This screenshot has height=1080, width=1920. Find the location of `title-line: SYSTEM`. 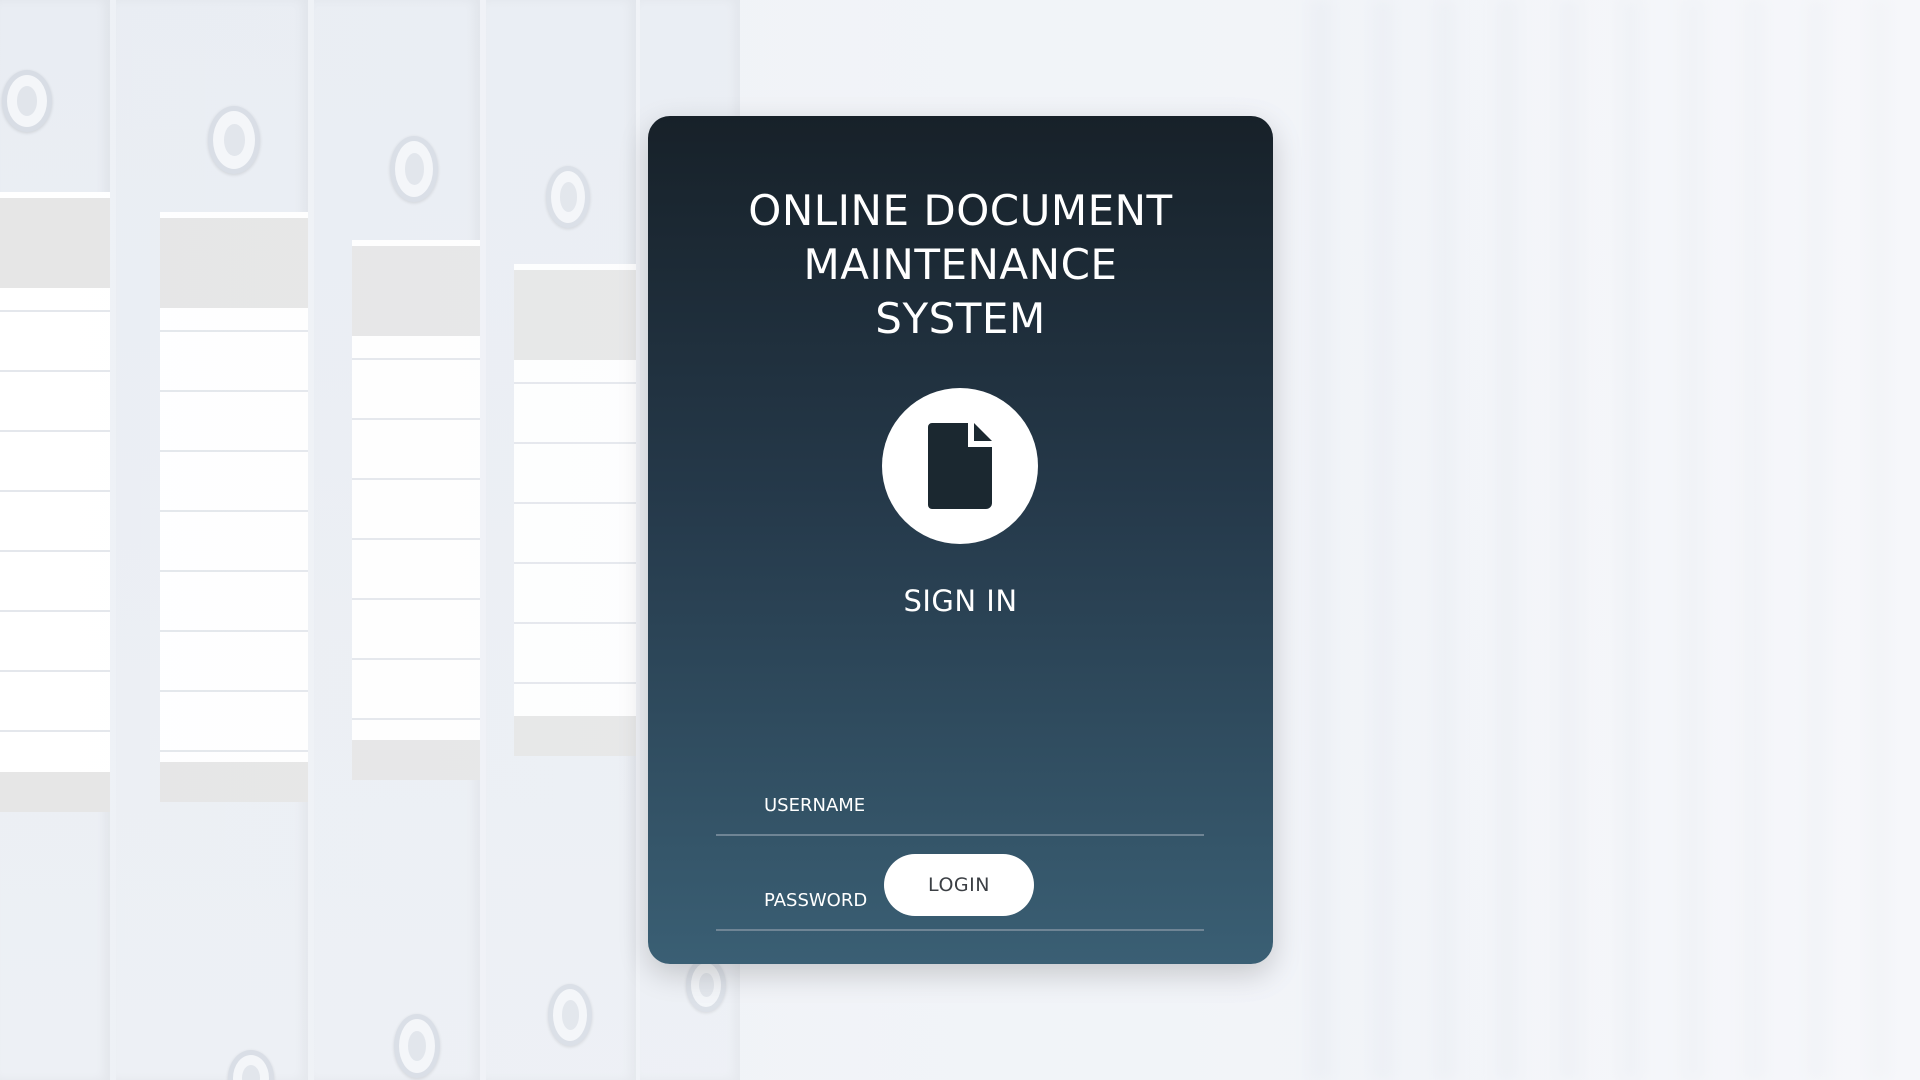

title-line: SYSTEM is located at coordinates (960, 318).